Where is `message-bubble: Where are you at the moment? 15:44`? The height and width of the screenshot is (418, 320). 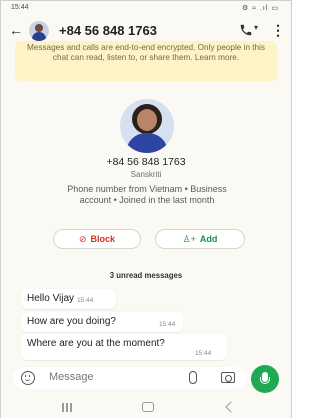 message-bubble: Where are you at the moment? 15:44 is located at coordinates (124, 347).